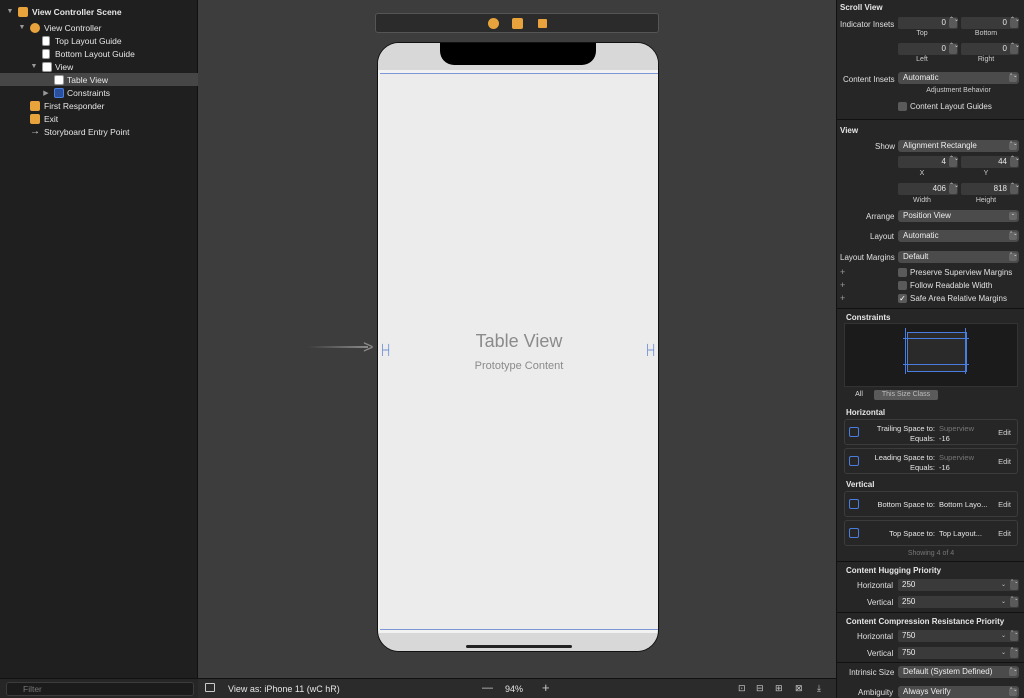 This screenshot has height=698, width=1024. What do you see at coordinates (958, 672) in the screenshot?
I see `intrinsic-size-popup: Default (System Defined) ⌃⌄` at bounding box center [958, 672].